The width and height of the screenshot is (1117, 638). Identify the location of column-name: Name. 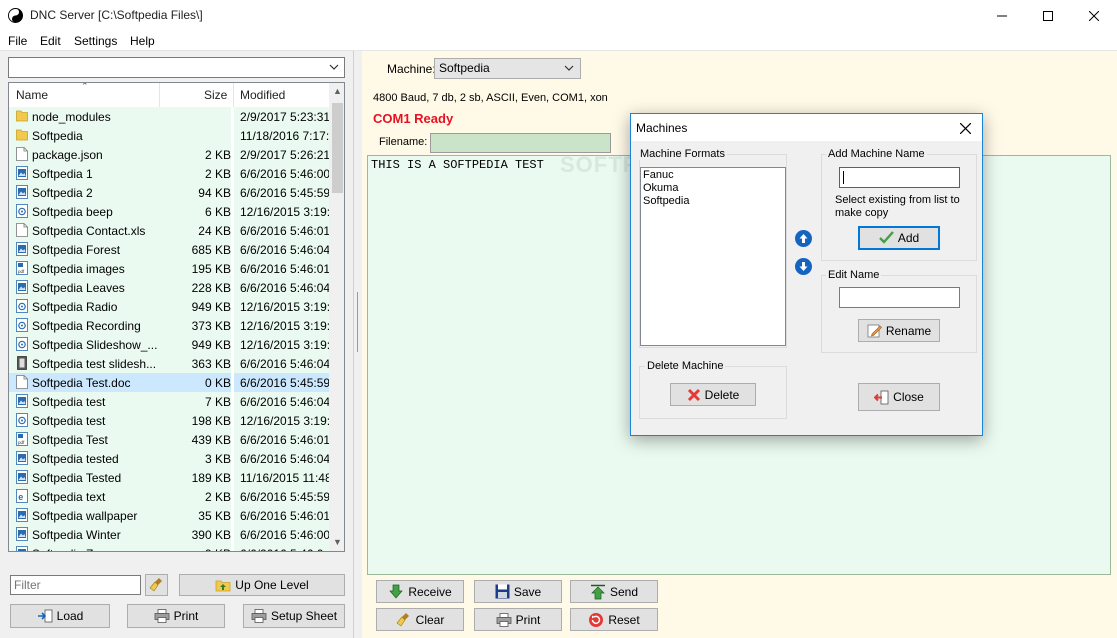
(32, 95).